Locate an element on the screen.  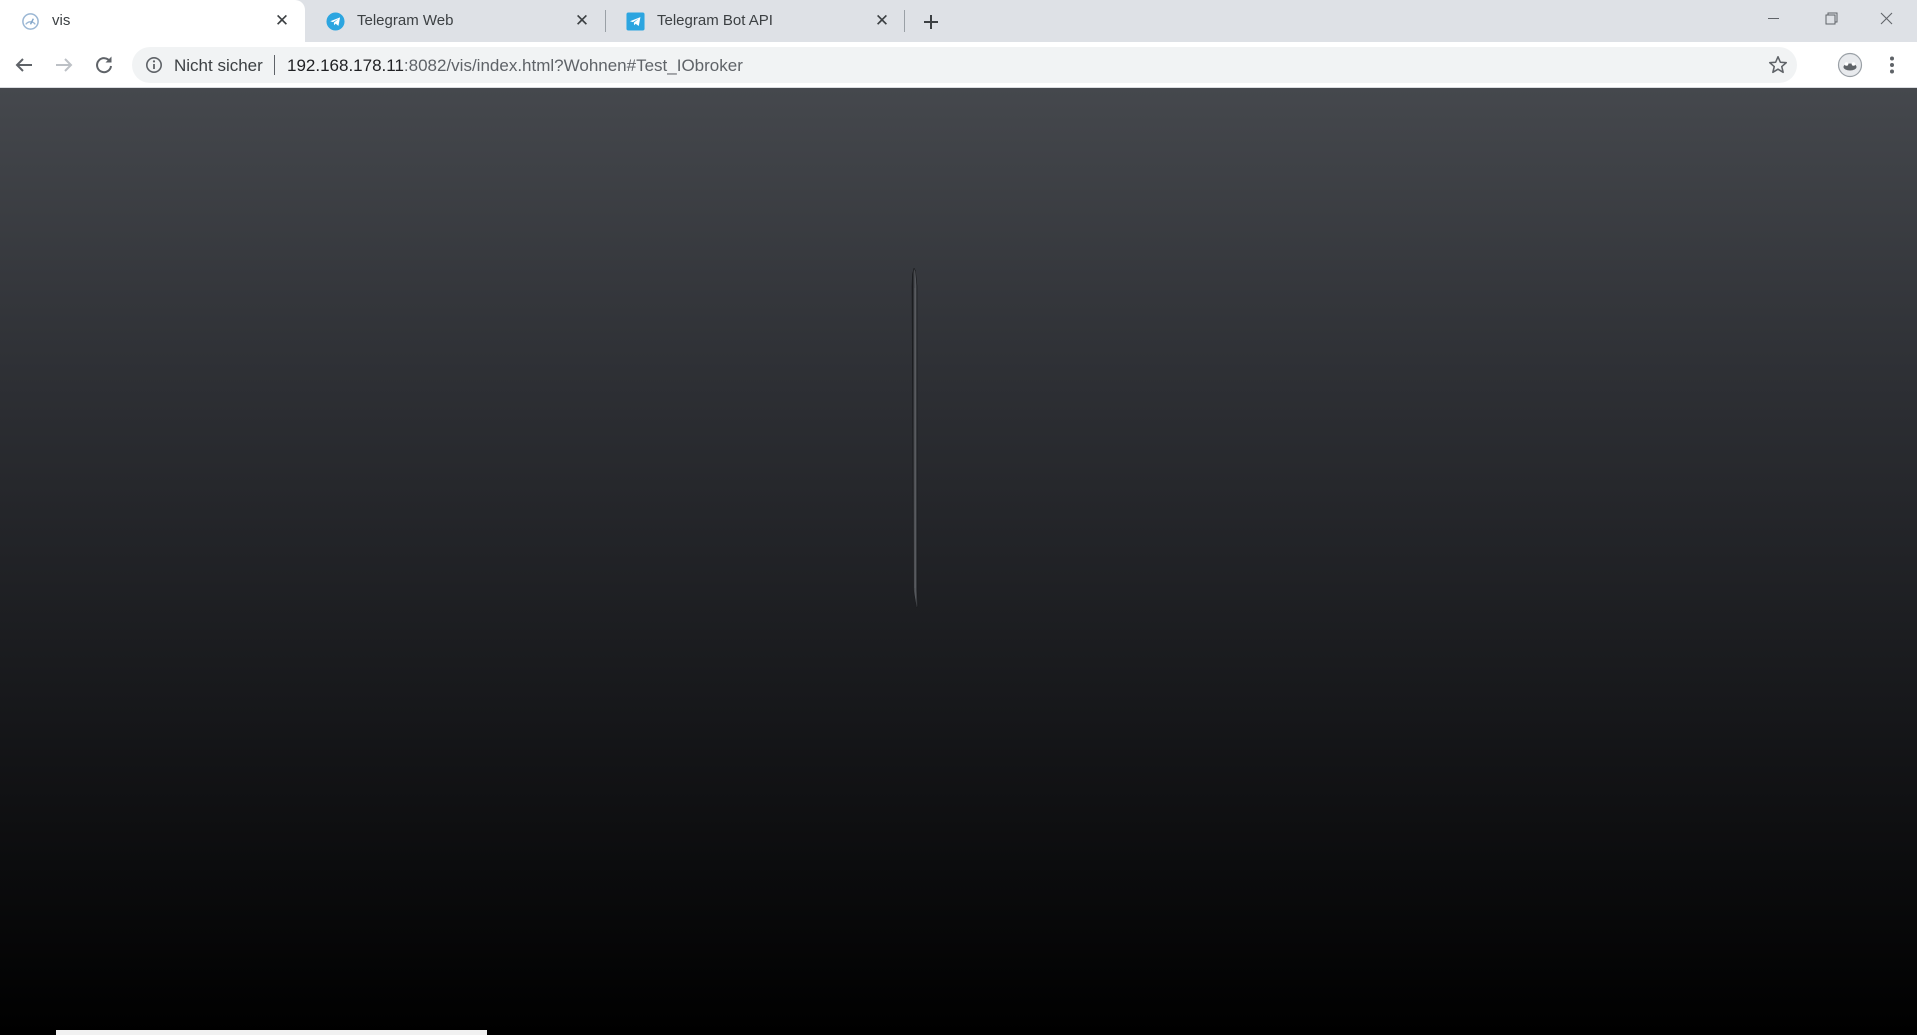
telegram-square-icon is located at coordinates (635, 21).